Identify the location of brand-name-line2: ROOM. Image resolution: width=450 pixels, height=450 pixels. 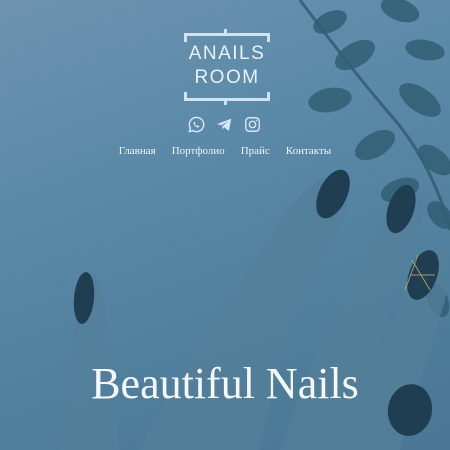
(227, 77).